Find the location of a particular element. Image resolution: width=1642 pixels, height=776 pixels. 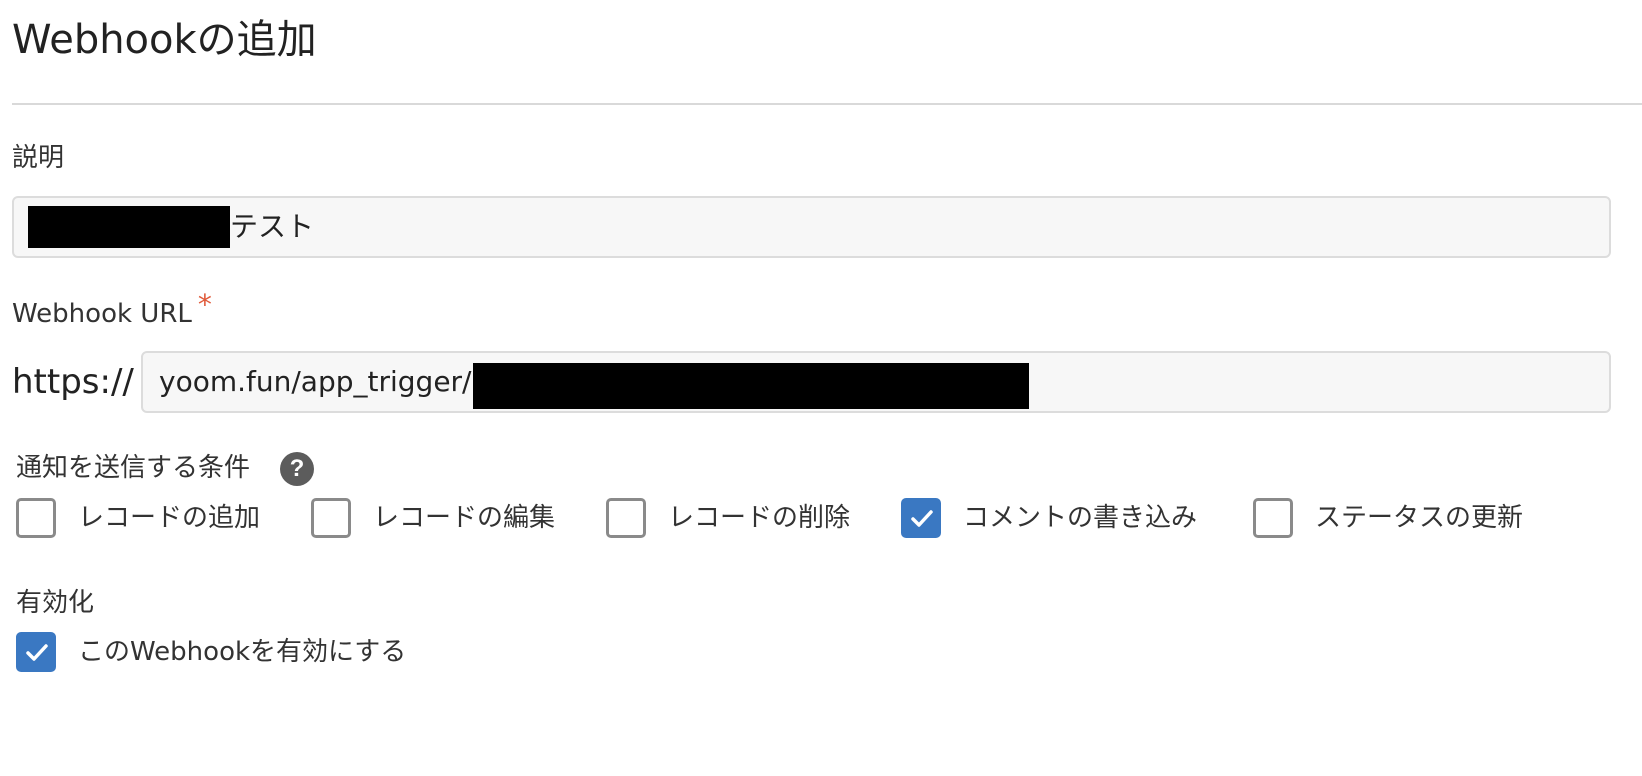

description-label: 説明 is located at coordinates (38, 158).